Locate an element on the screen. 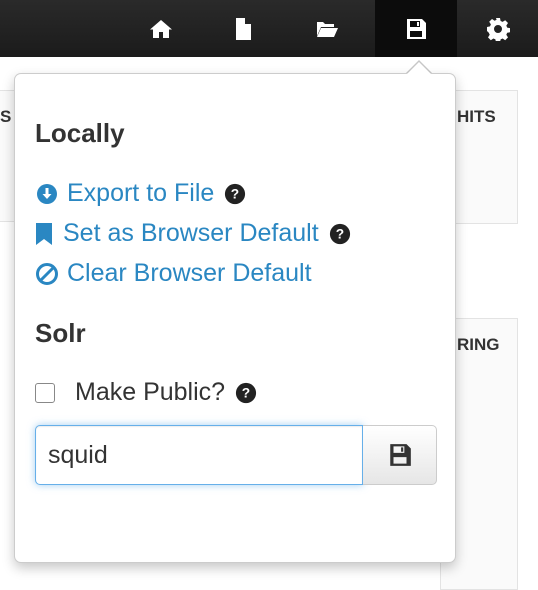  background-header-hits: HITS is located at coordinates (476, 116).